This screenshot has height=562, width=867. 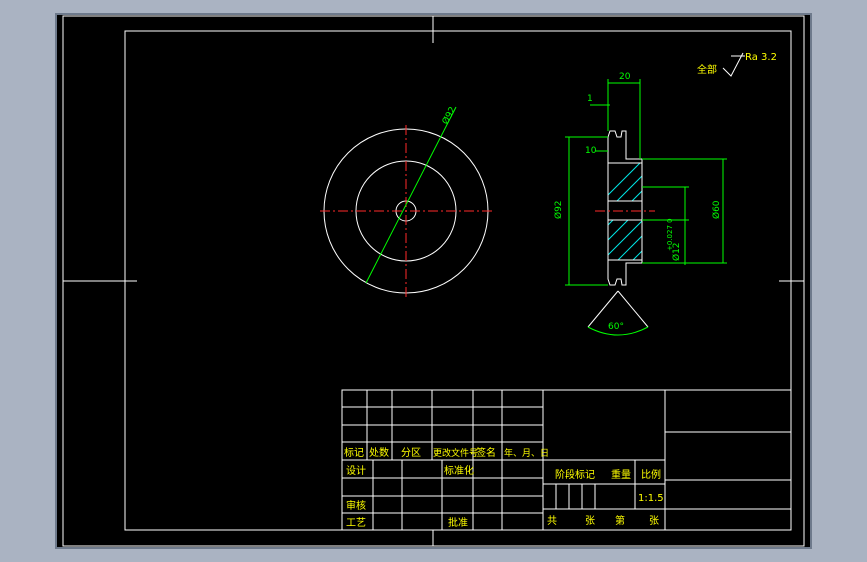 I want to click on dim-bore-tol: +0.027 0, so click(x=670, y=234).